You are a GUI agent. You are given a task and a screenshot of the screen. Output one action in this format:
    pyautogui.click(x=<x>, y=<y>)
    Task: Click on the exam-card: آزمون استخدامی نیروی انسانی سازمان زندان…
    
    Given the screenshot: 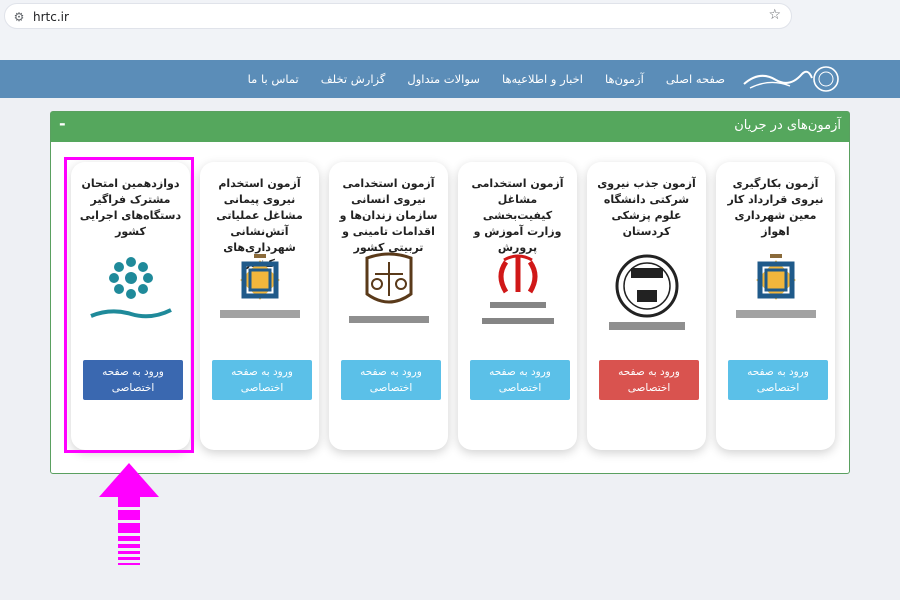 What is the action you would take?
    pyautogui.click(x=388, y=306)
    